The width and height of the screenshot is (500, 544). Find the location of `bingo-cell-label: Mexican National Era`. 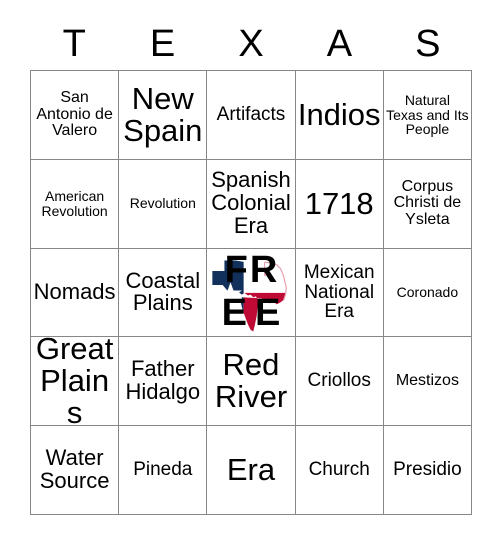

bingo-cell-label: Mexican National Era is located at coordinates (339, 292).